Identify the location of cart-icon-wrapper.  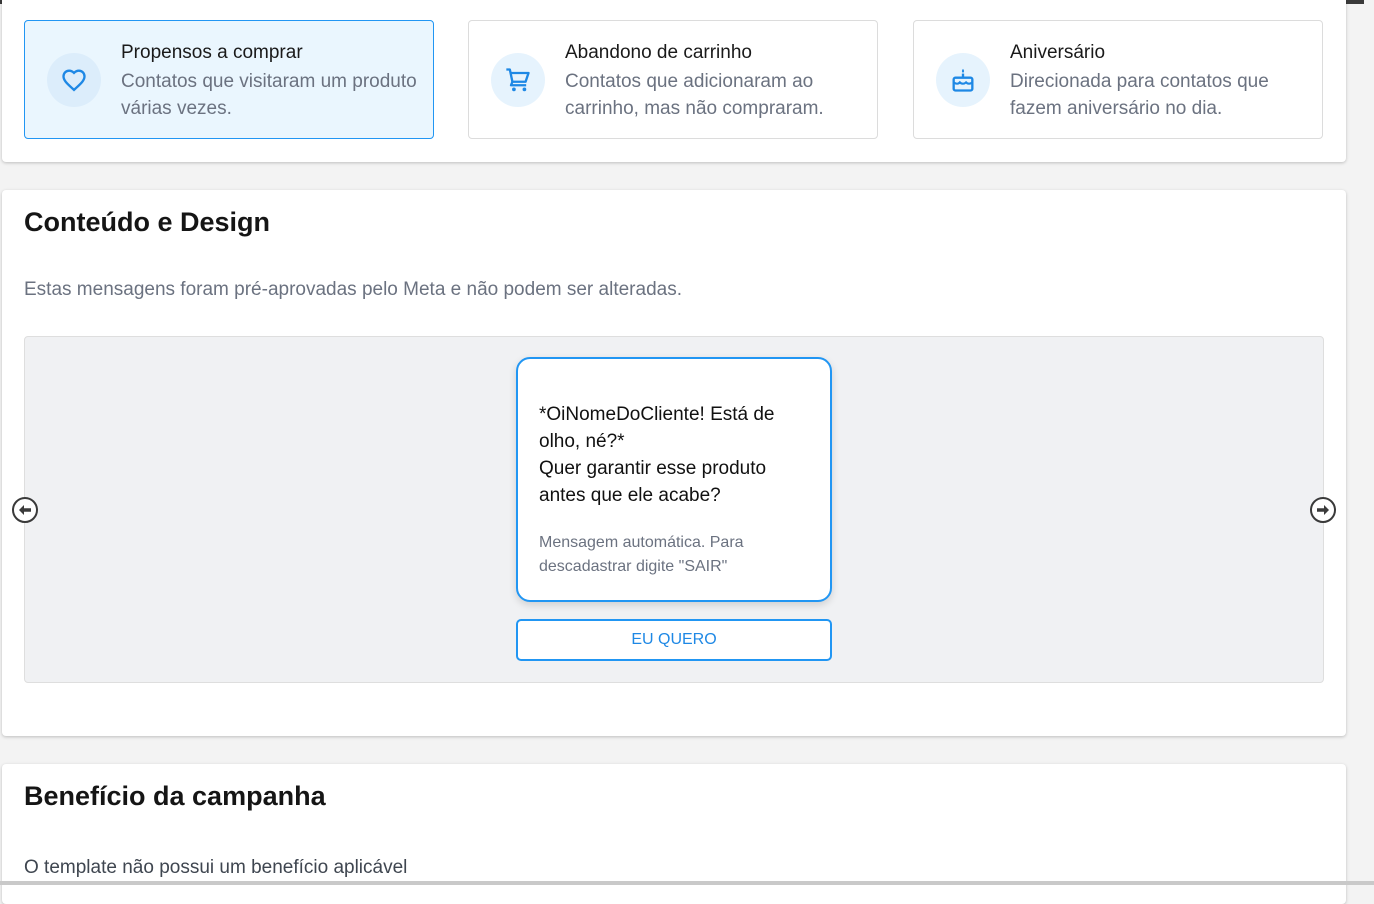
(518, 80).